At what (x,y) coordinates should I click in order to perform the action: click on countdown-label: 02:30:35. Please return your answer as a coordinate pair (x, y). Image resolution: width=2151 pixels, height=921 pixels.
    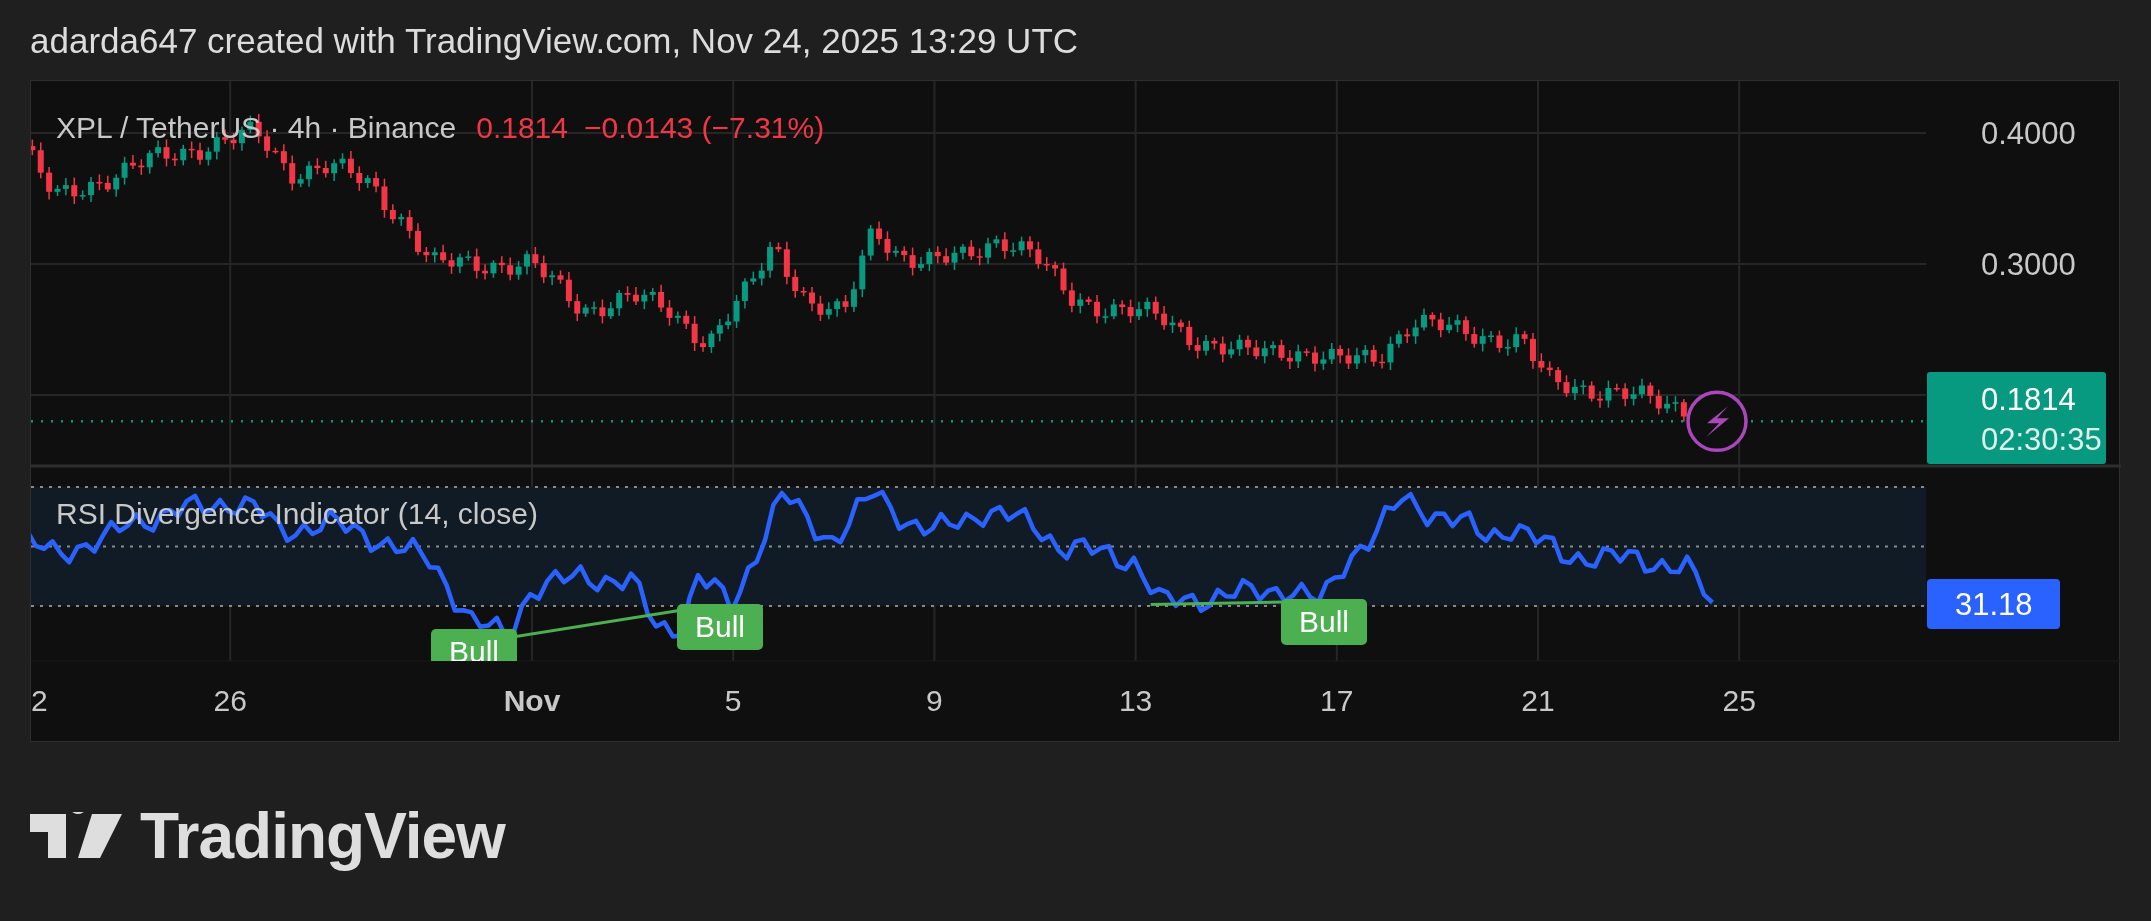
    Looking at the image, I should click on (2041, 439).